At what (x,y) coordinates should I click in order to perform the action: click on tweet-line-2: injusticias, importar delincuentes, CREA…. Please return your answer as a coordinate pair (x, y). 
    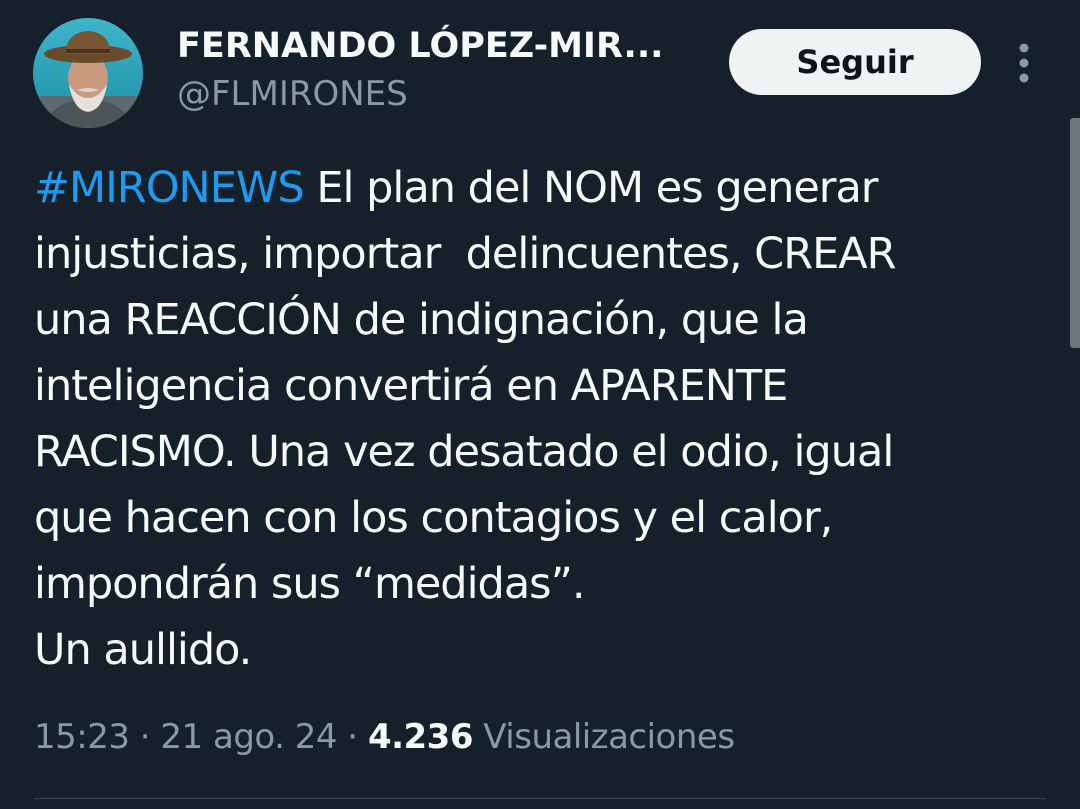
    Looking at the image, I should click on (465, 254).